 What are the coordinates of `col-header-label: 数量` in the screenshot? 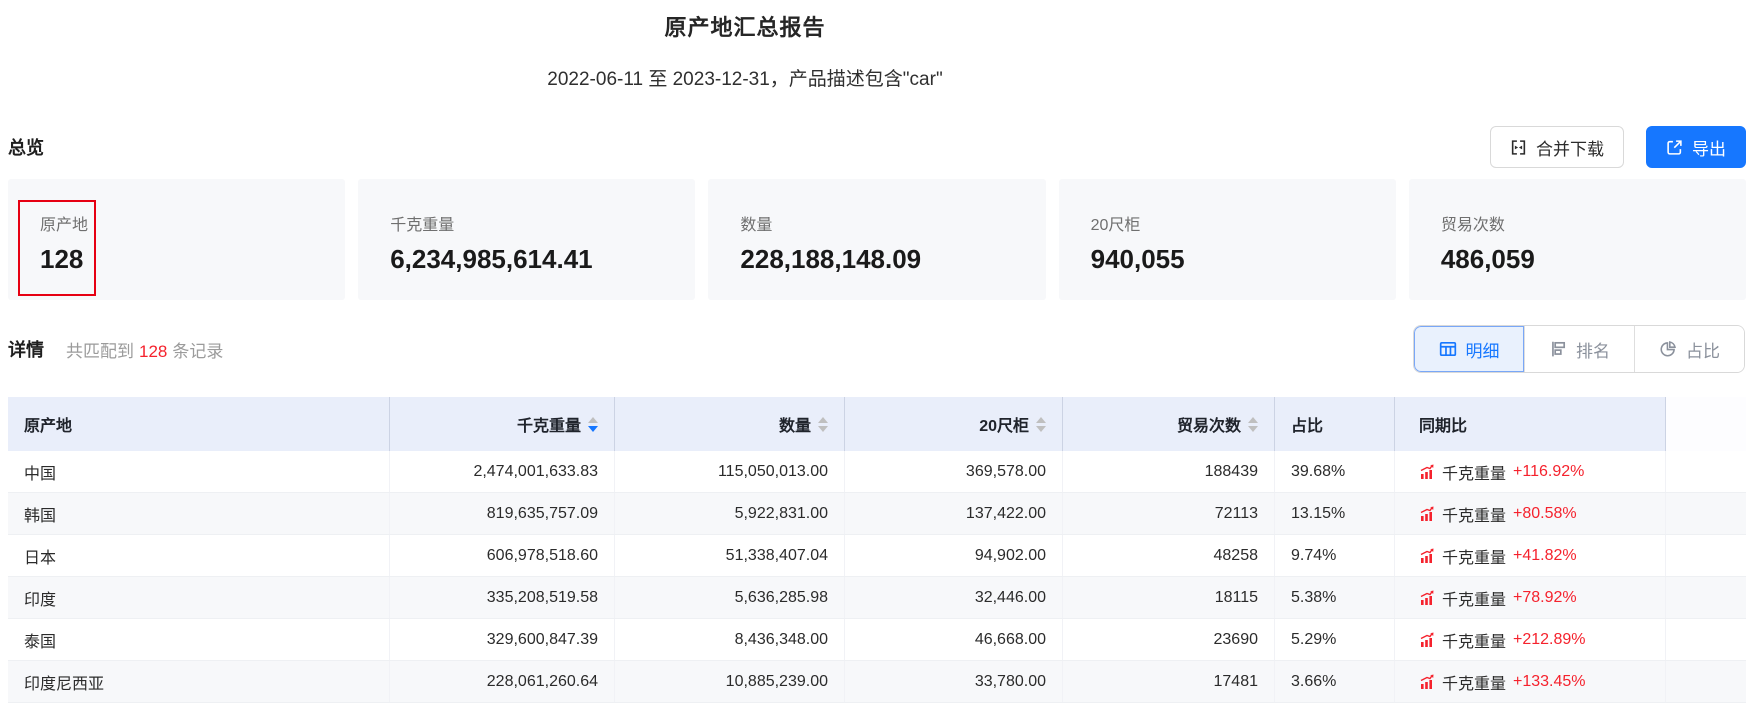 It's located at (794, 426).